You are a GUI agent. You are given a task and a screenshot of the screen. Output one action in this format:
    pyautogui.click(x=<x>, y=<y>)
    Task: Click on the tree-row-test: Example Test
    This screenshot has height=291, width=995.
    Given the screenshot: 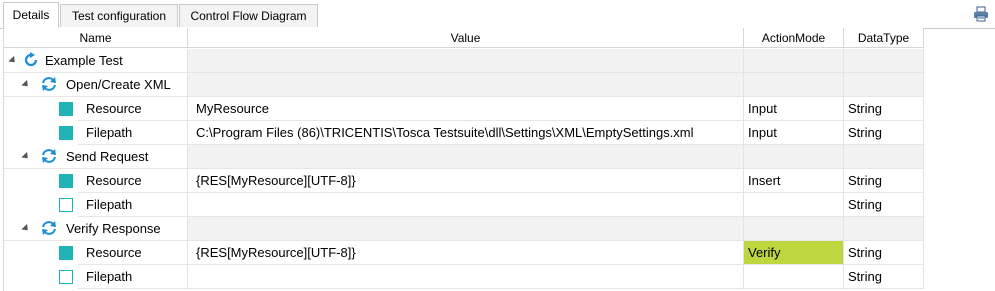 What is the action you would take?
    pyautogui.click(x=464, y=61)
    